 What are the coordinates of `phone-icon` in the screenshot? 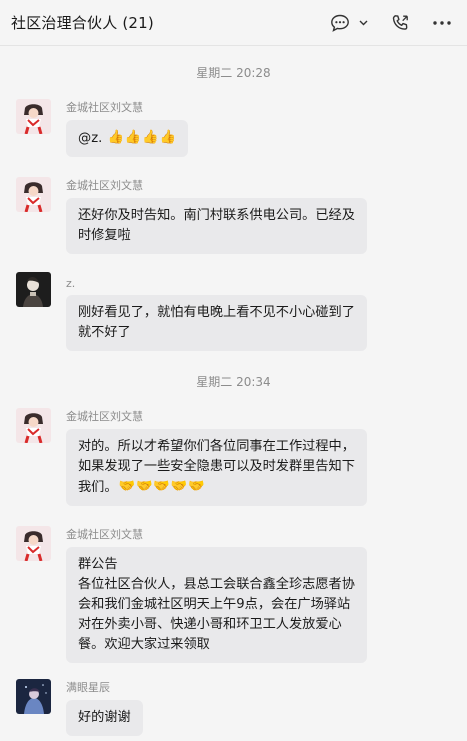 It's located at (400, 23).